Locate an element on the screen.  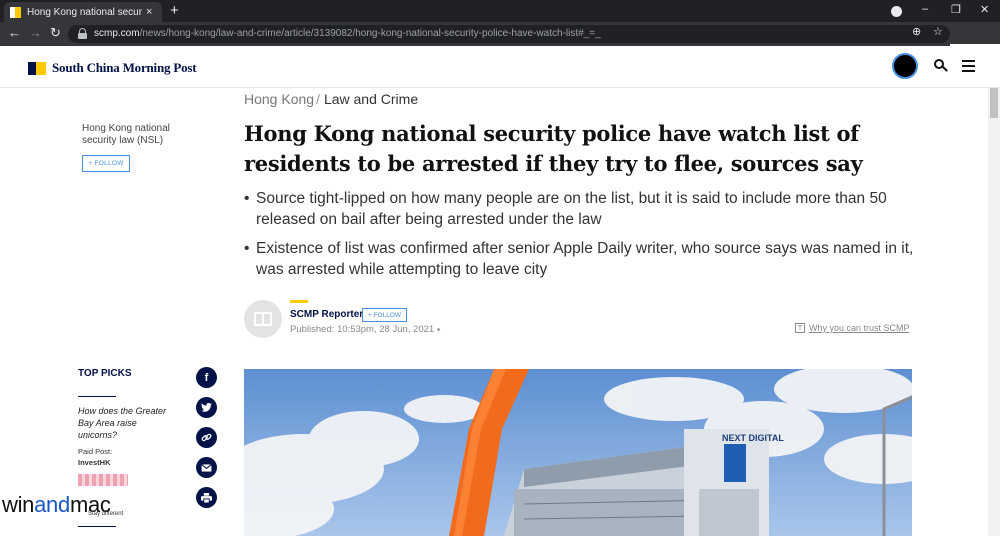
back-icon: ← is located at coordinates (14, 32).